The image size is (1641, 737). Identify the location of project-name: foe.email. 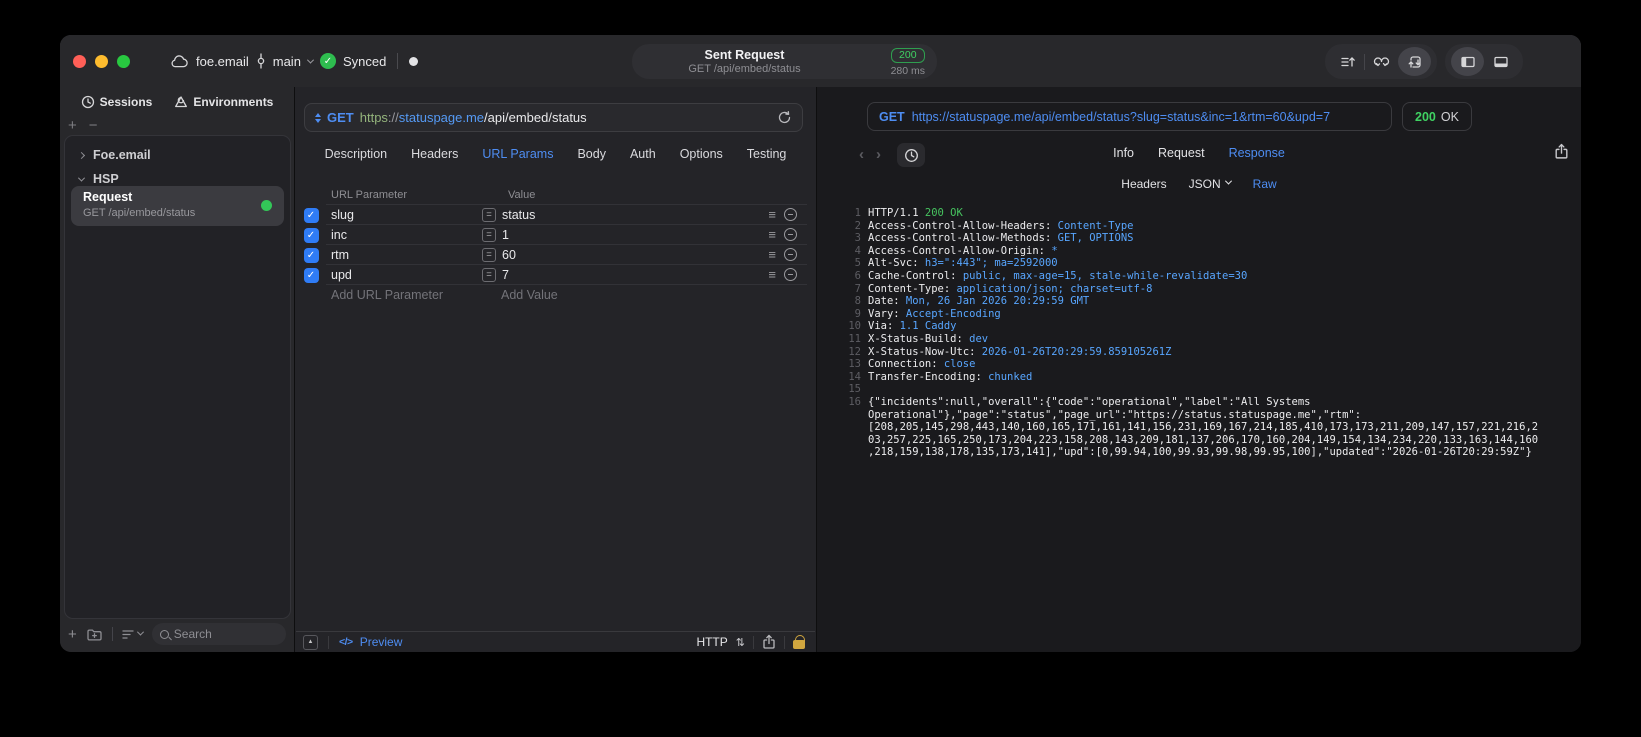
(222, 61).